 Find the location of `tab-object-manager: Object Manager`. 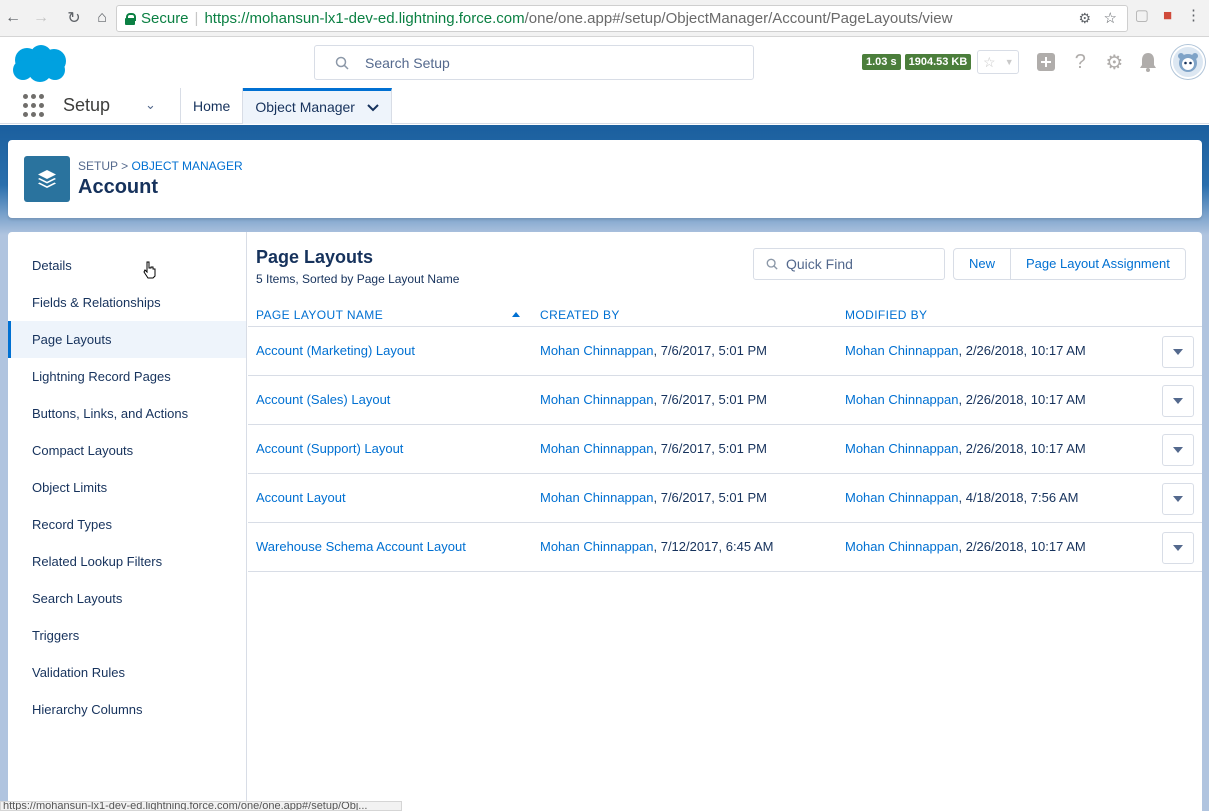

tab-object-manager: Object Manager is located at coordinates (317, 106).